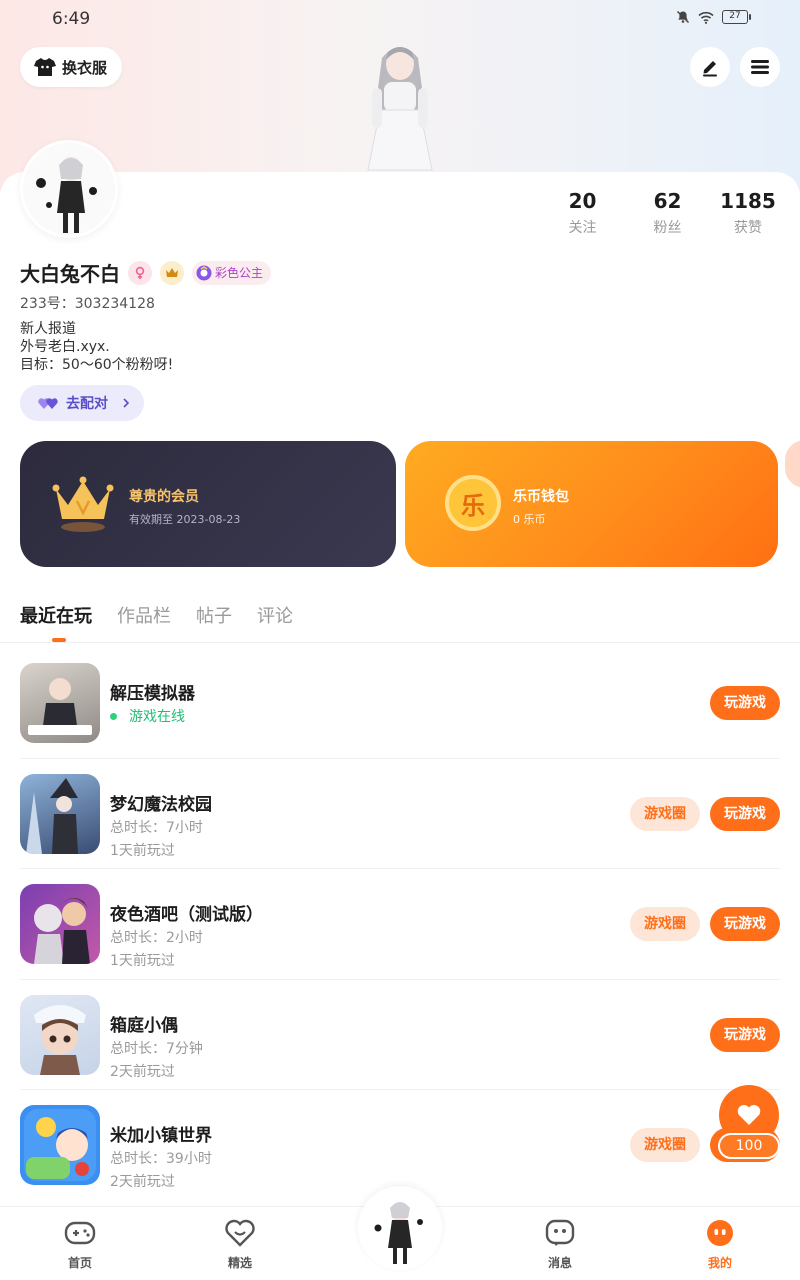 The width and height of the screenshot is (800, 1280). I want to click on menu-button, so click(760, 67).